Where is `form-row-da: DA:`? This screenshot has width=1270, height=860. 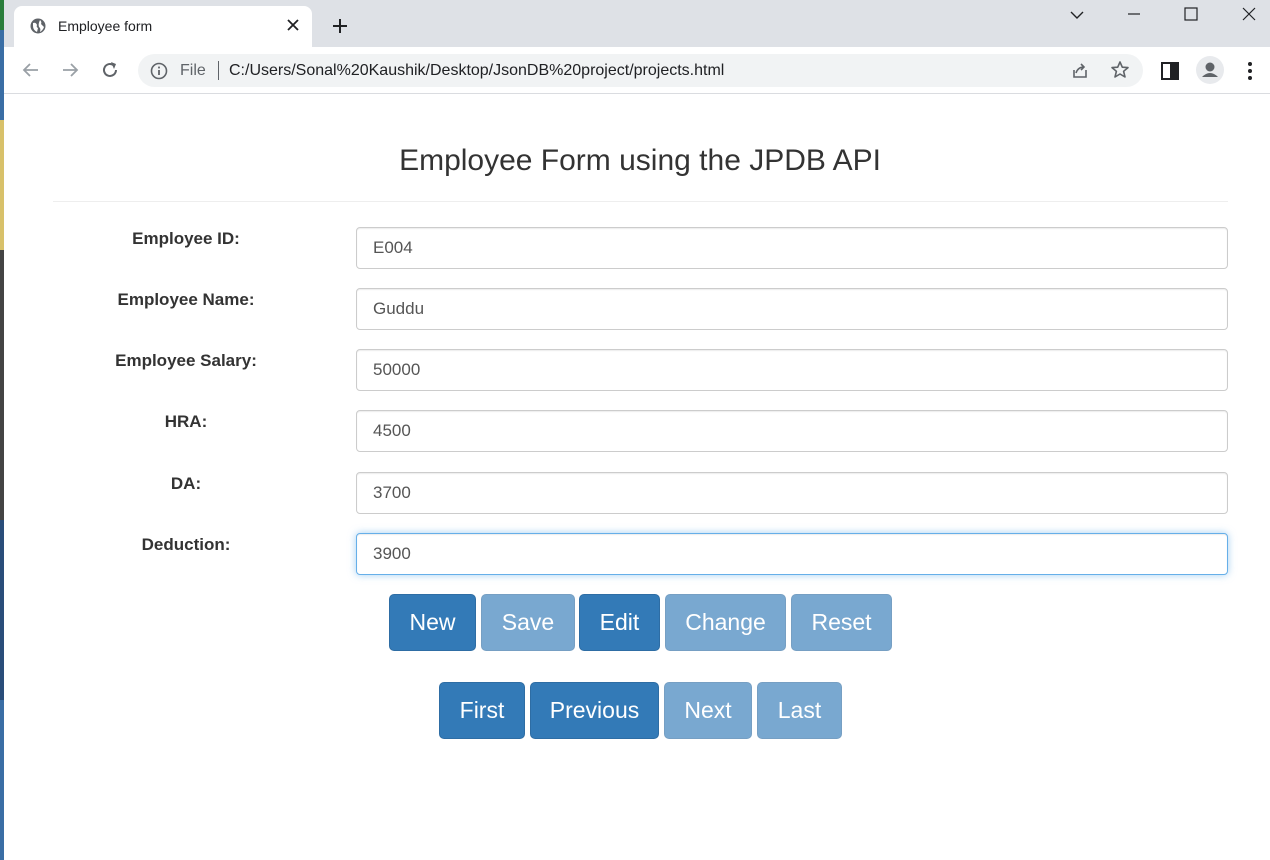 form-row-da: DA: is located at coordinates (635, 493).